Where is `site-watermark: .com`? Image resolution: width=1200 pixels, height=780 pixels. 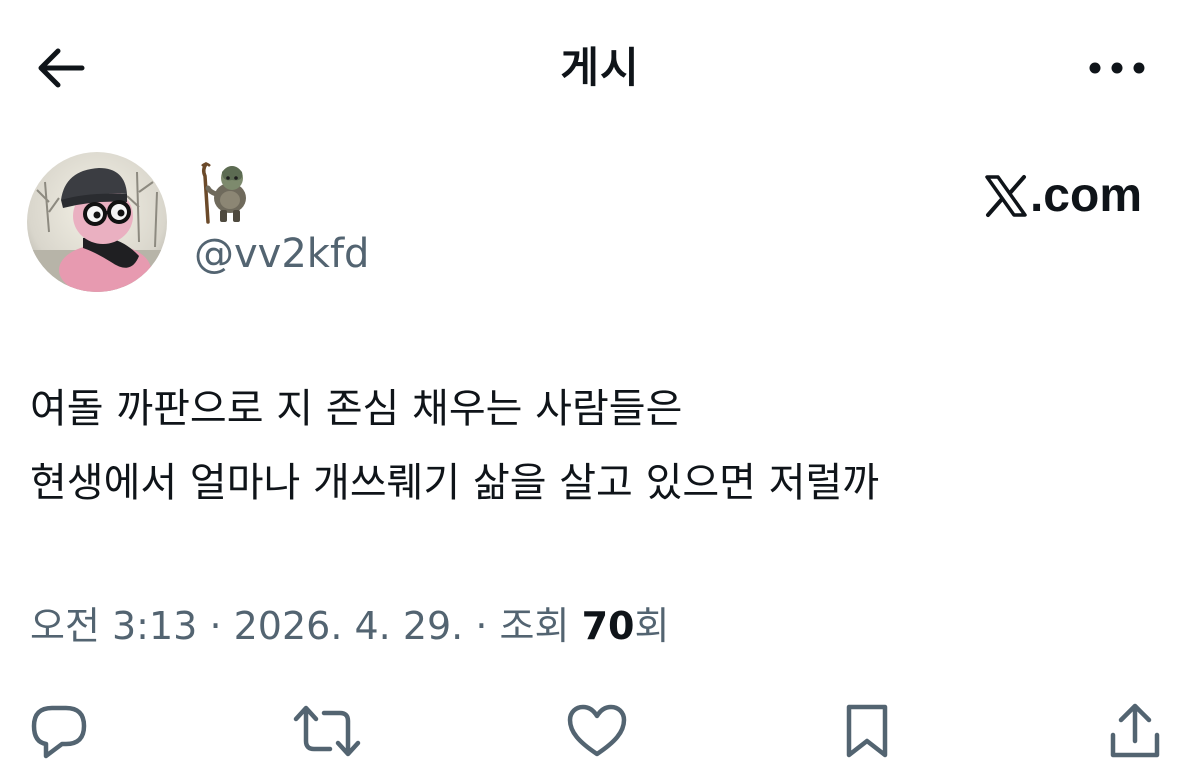 site-watermark: .com is located at coordinates (1063, 196).